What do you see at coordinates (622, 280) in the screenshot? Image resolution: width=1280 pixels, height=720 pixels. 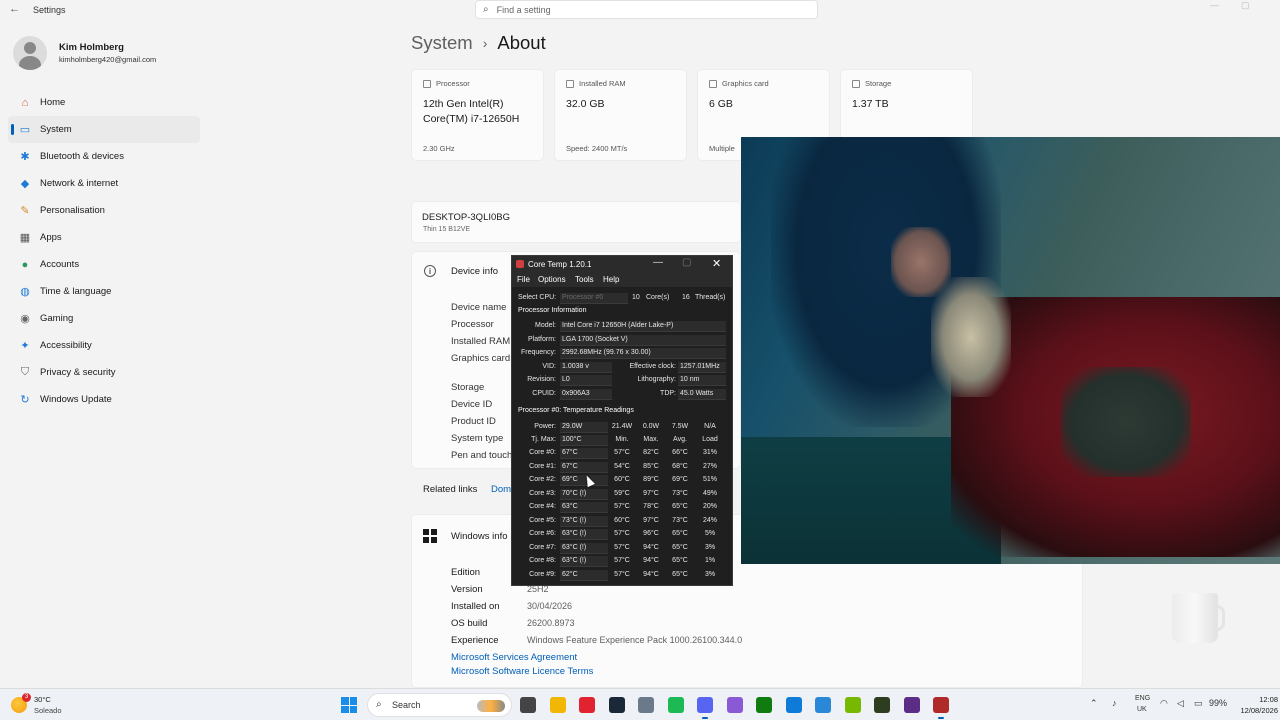 I see `coretemp-menubar: File Options Tools Help` at bounding box center [622, 280].